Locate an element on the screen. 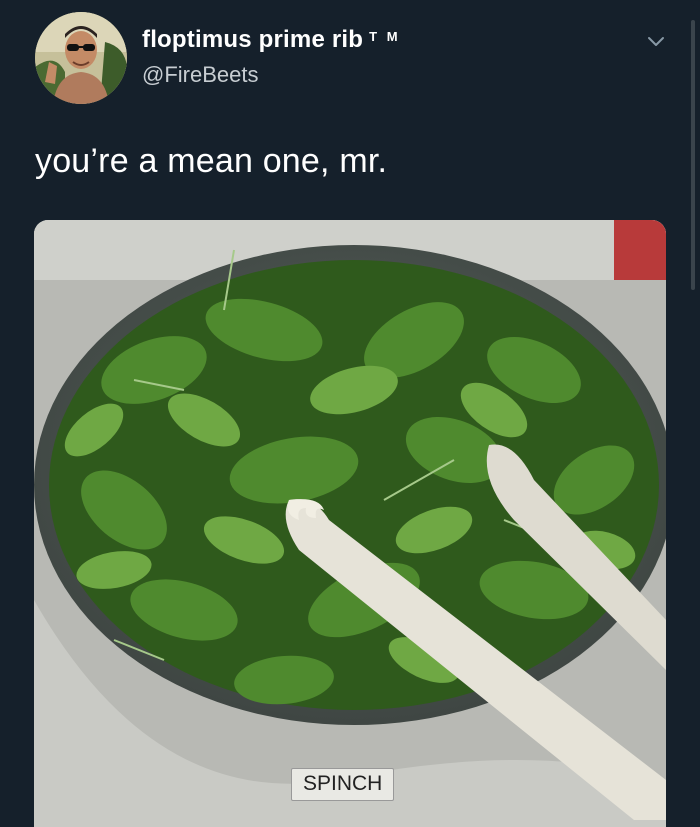 This screenshot has width=700, height=827. author-display-name-row: floptimus prime rib T M is located at coordinates (271, 40).